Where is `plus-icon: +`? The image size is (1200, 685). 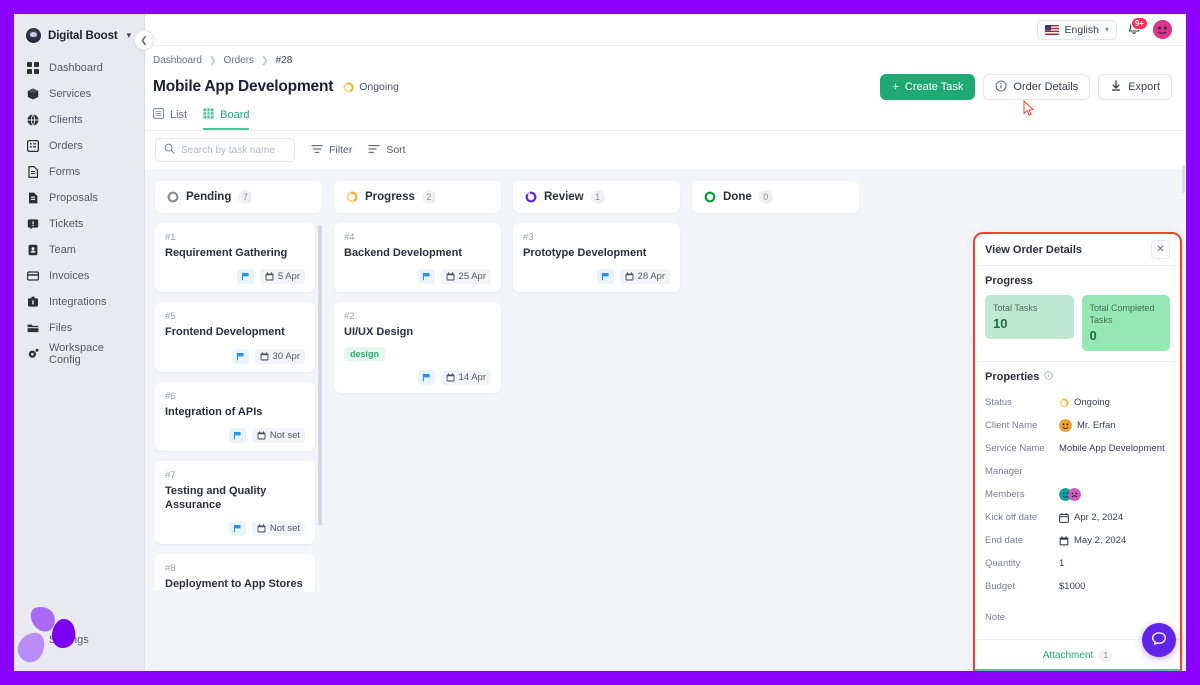 plus-icon: + is located at coordinates (895, 87).